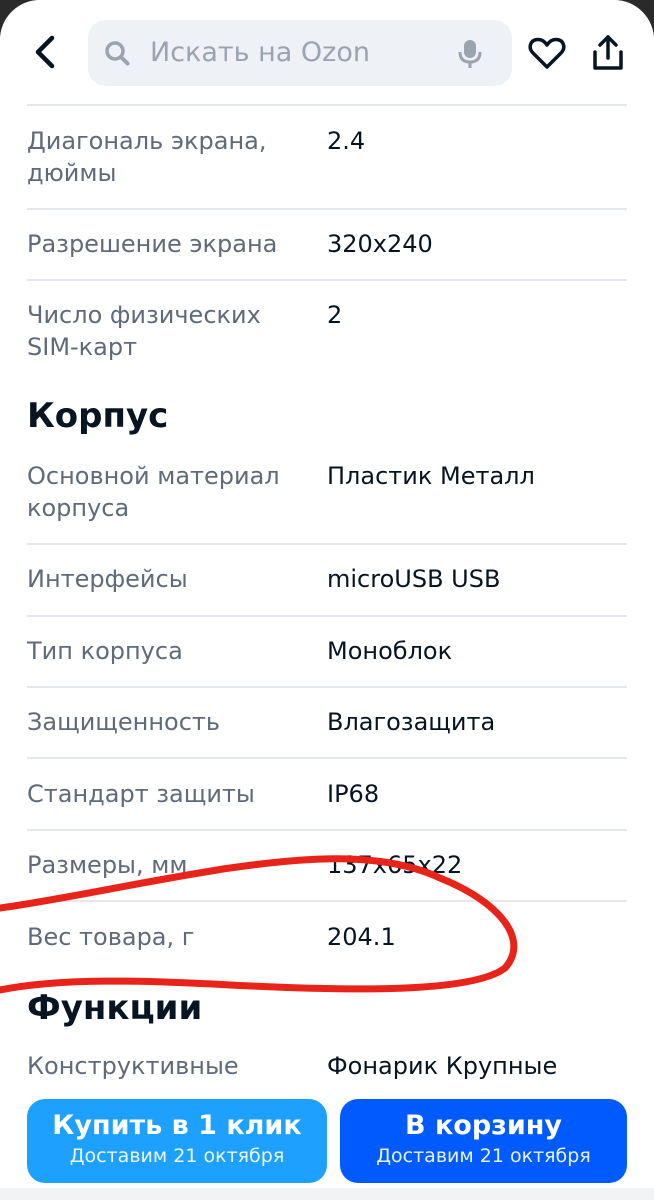 This screenshot has height=1200, width=654. What do you see at coordinates (144, 331) in the screenshot?
I see `spec-label-sim-count: Число физических SIM-карт` at bounding box center [144, 331].